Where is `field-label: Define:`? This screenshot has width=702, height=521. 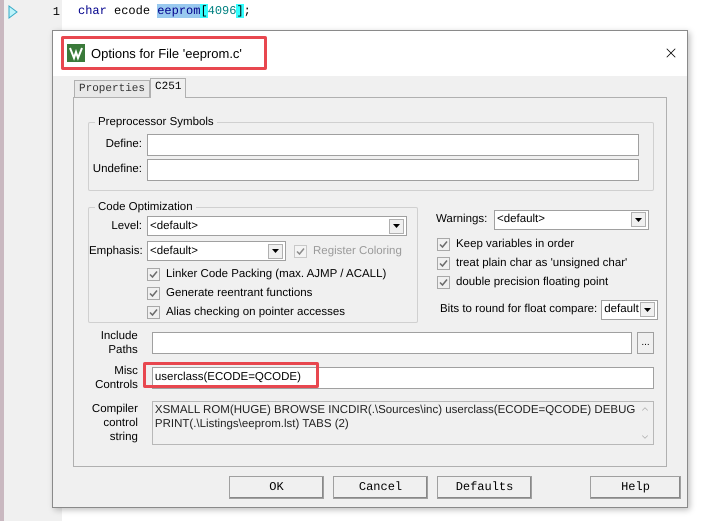
field-label: Define: is located at coordinates (123, 144).